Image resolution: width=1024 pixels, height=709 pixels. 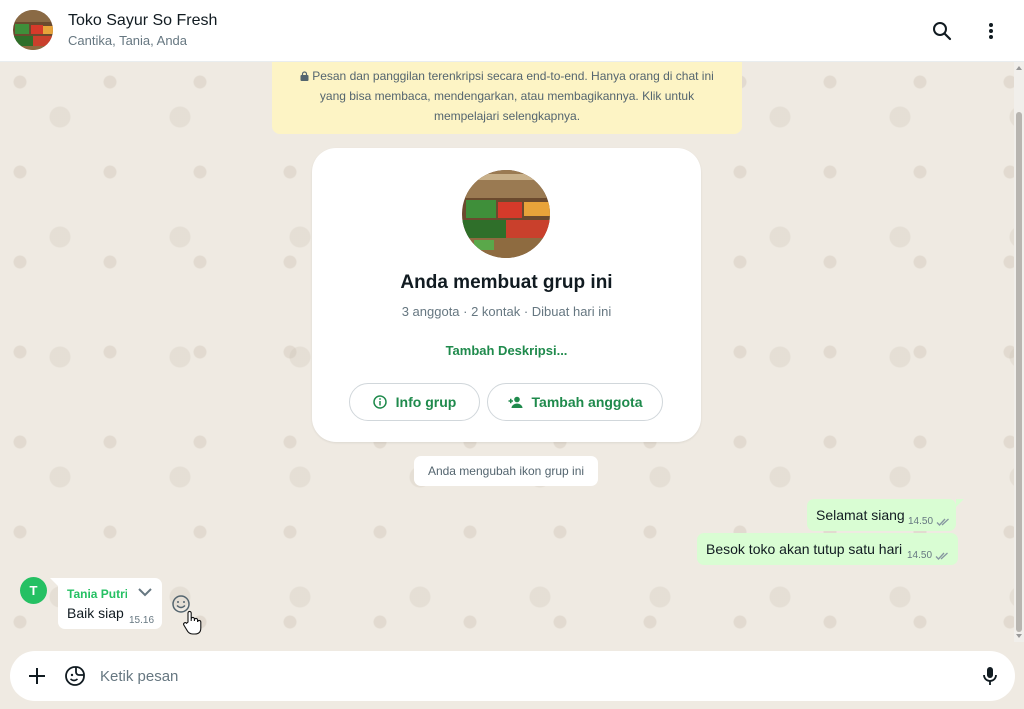 What do you see at coordinates (1019, 68) in the screenshot?
I see `scroll-up-arrow` at bounding box center [1019, 68].